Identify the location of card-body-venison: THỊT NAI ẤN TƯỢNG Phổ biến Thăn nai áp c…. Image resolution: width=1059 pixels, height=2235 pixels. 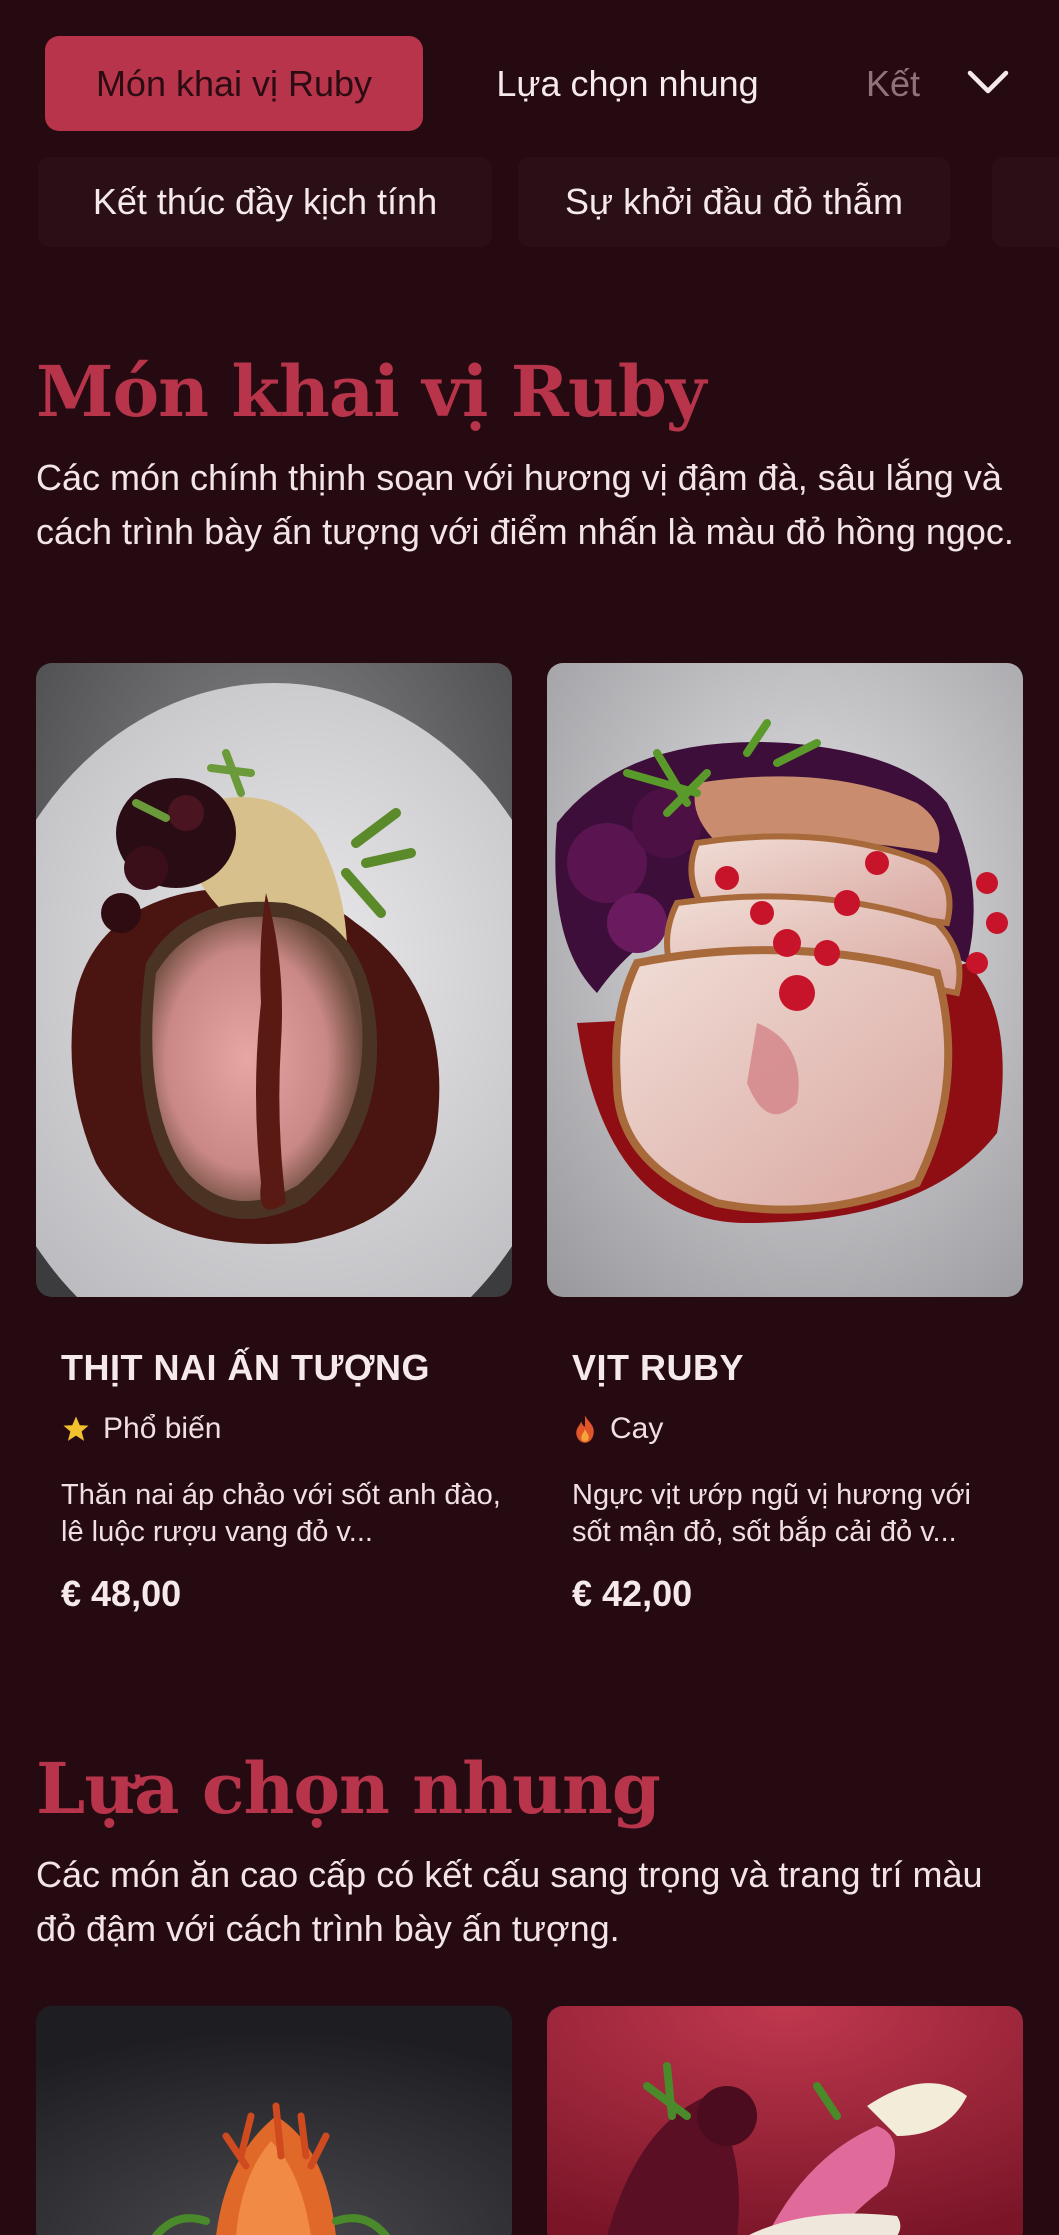
(281, 1481).